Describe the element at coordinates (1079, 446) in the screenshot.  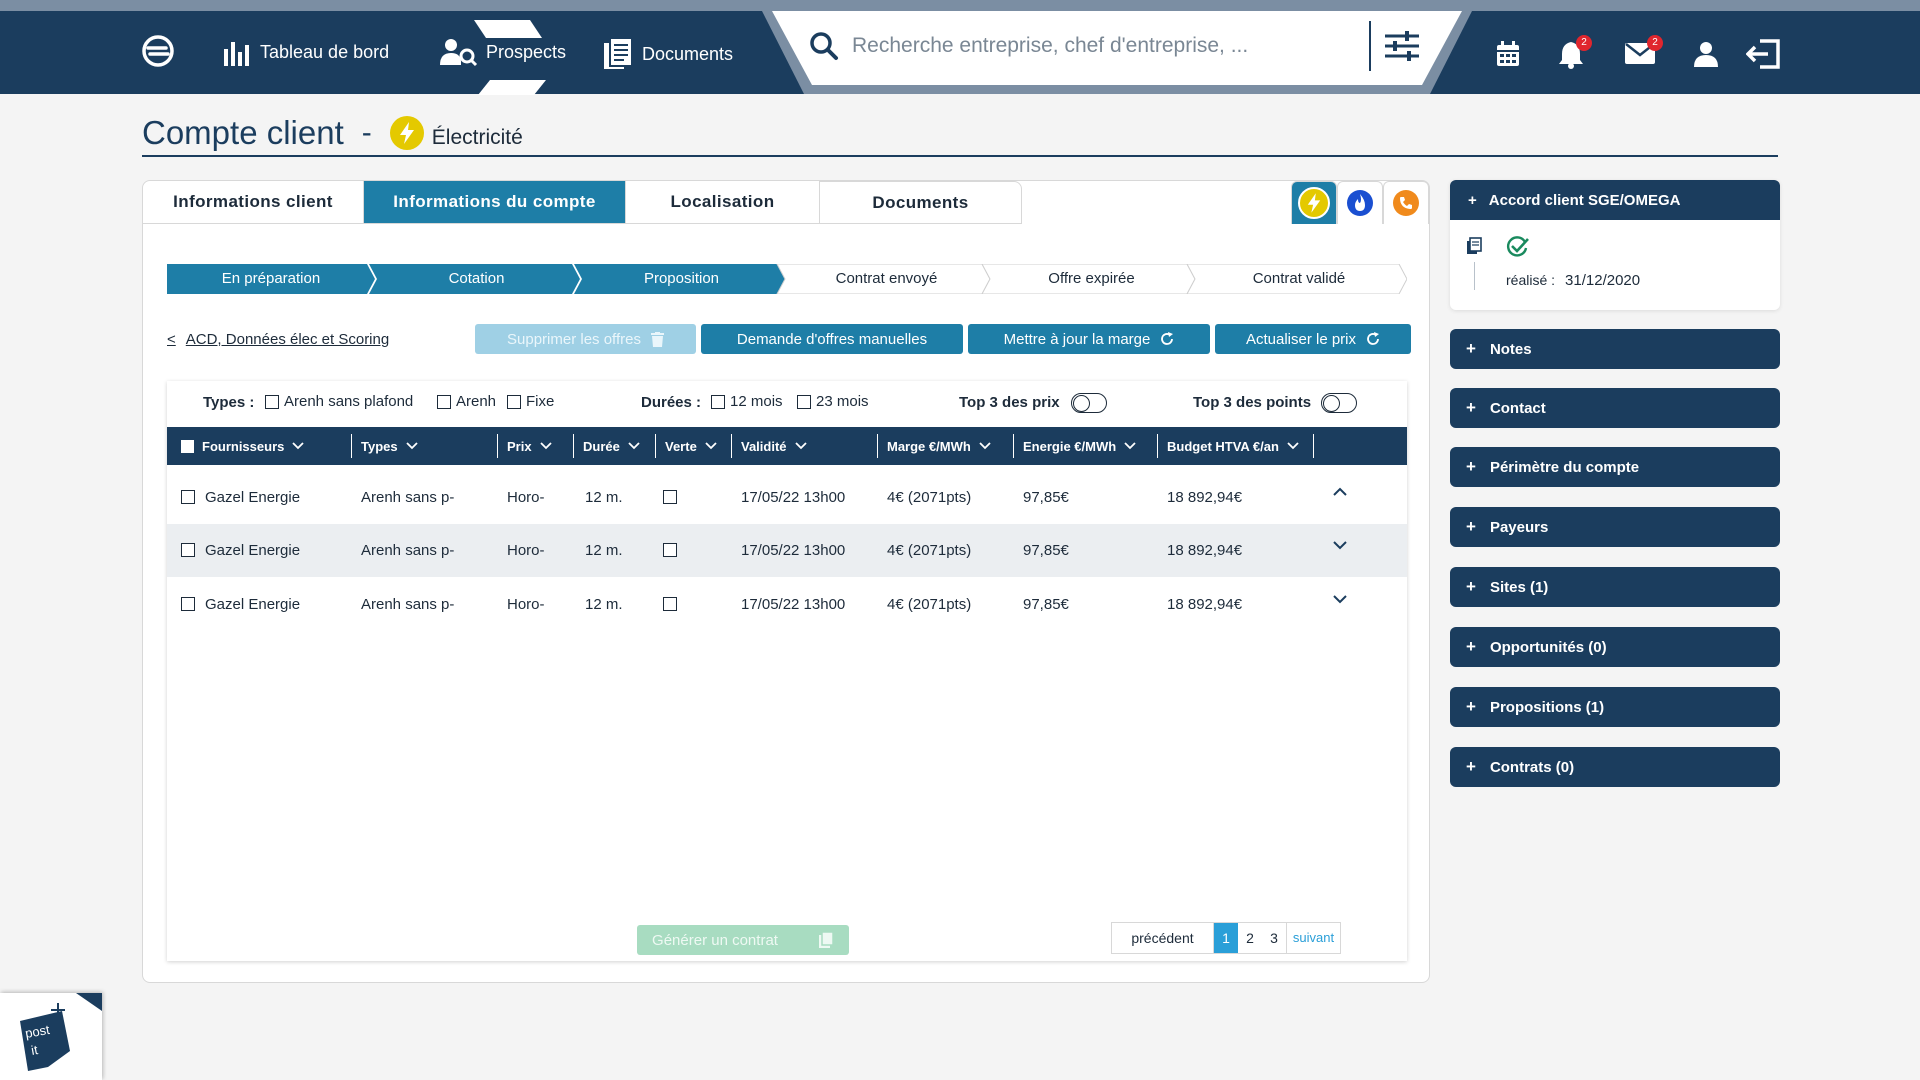
I see `col-energie: Energie €/MWh` at that location.